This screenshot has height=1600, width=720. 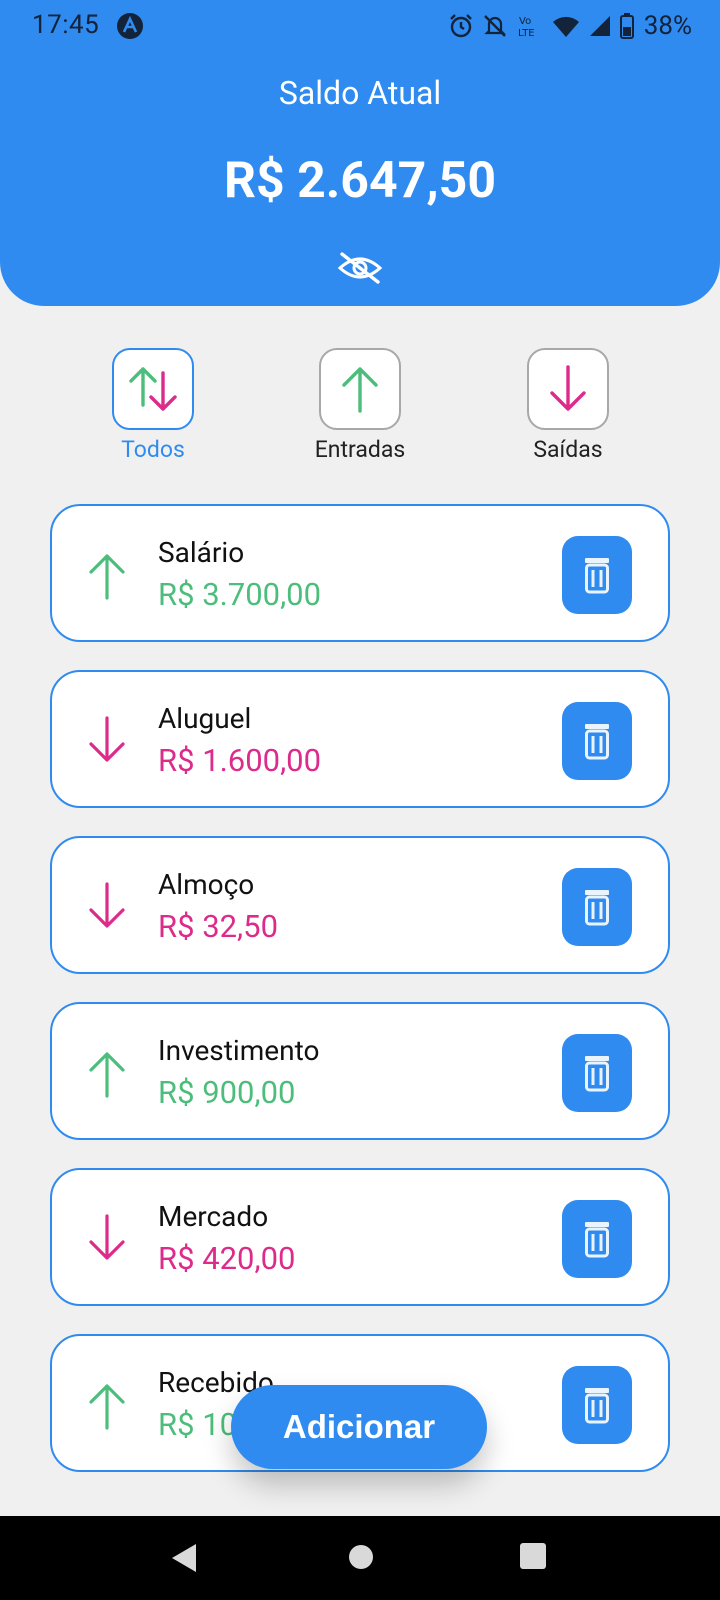 I want to click on transaction-card: Investimento R$ 900,00, so click(x=360, y=1071).